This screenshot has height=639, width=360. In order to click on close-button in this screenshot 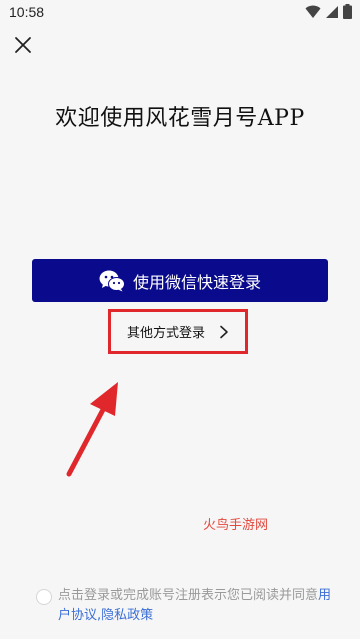, I will do `click(23, 47)`.